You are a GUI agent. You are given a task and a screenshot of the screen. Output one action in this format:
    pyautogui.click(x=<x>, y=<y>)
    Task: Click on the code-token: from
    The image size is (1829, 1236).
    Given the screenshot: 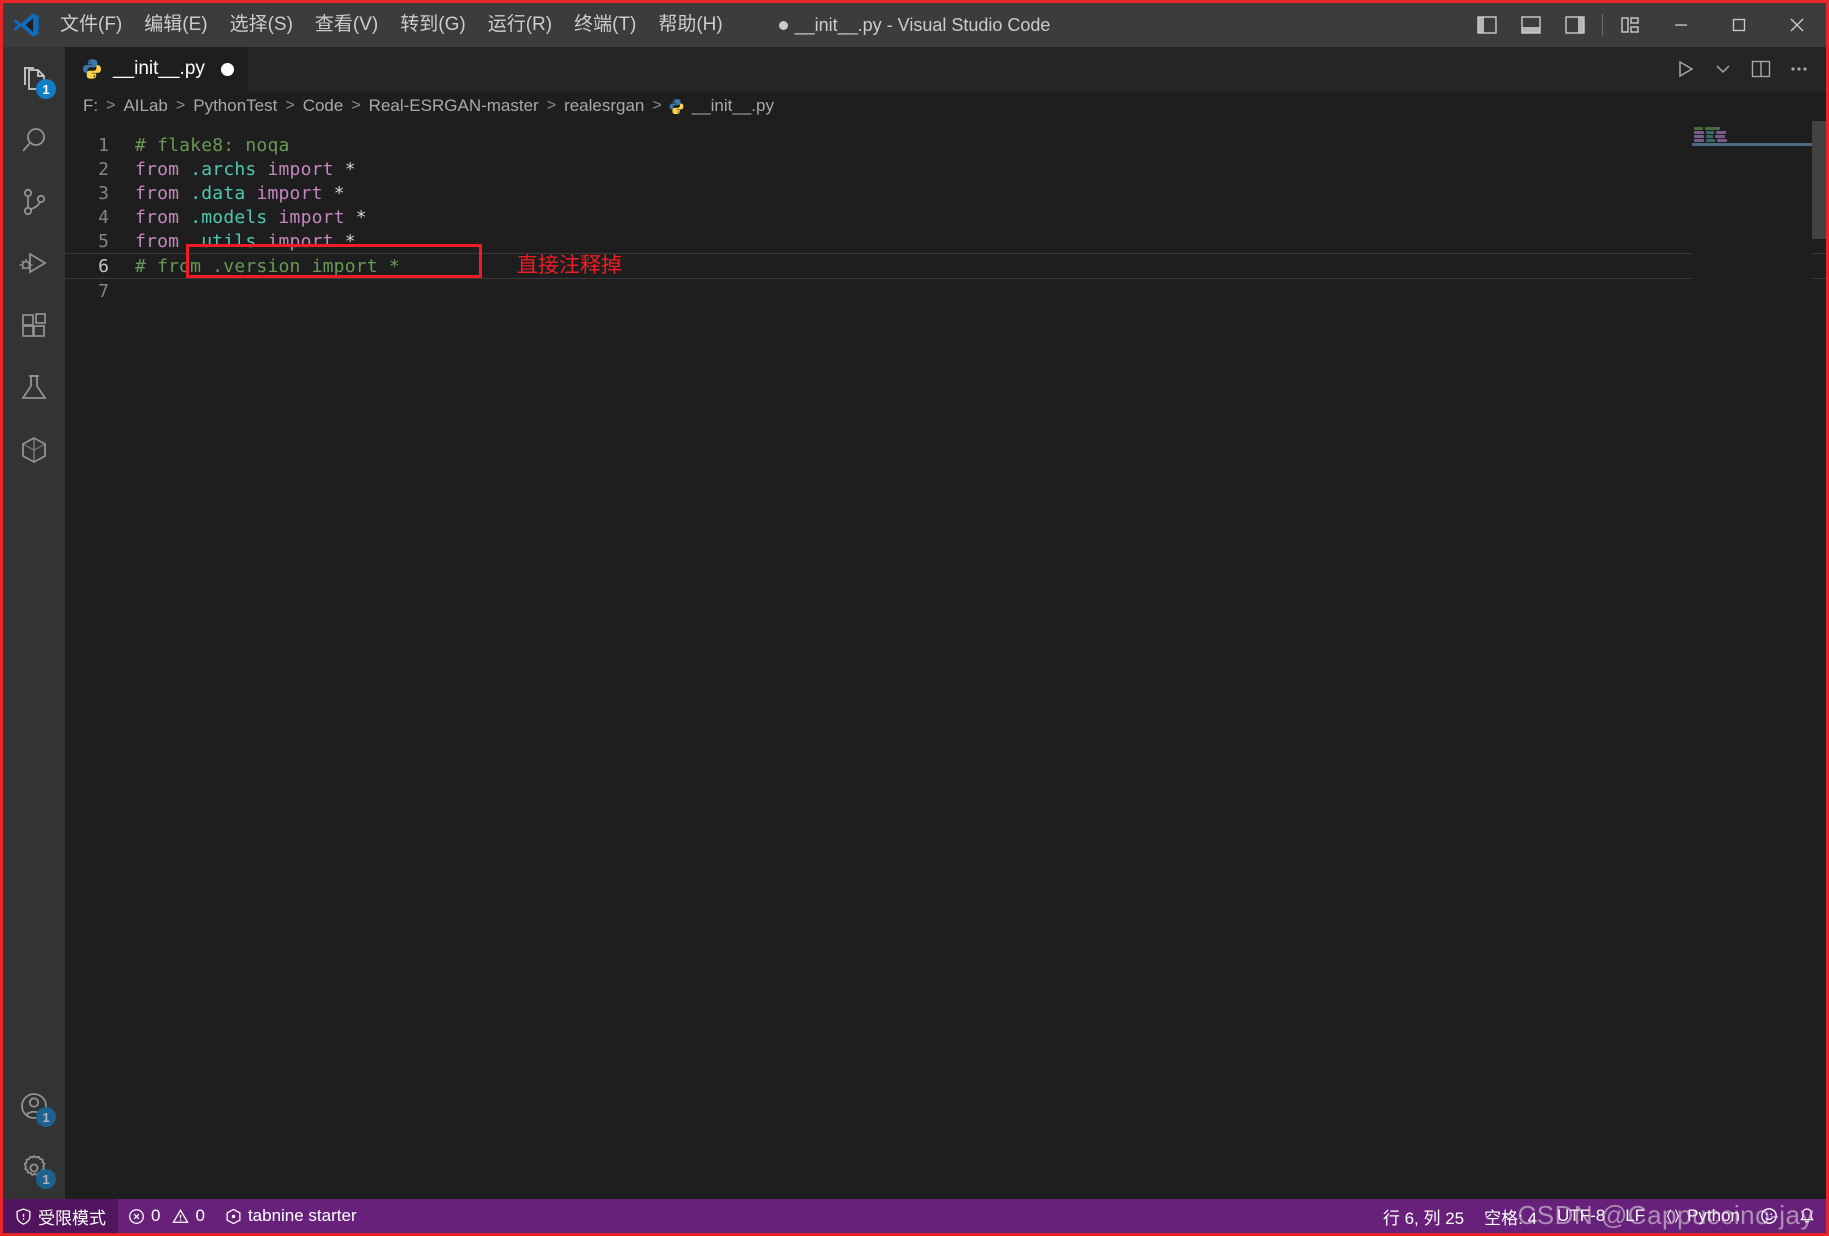 What is the action you would take?
    pyautogui.click(x=157, y=193)
    